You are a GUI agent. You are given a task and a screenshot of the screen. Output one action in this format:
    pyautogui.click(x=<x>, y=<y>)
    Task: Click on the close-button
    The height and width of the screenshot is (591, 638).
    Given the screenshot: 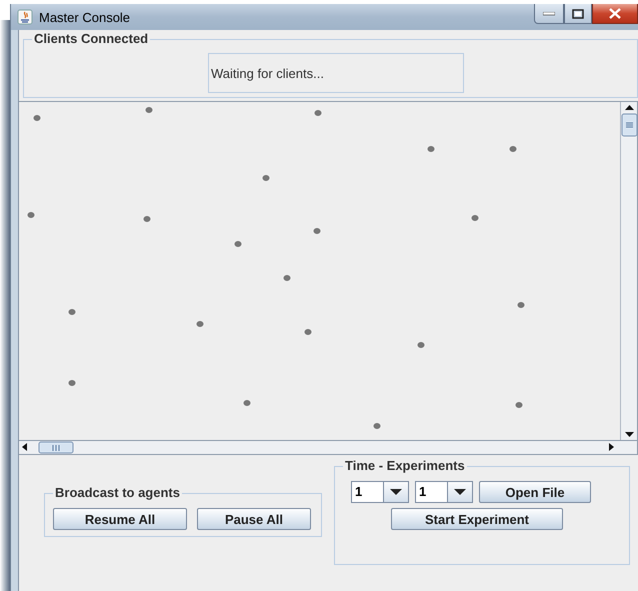 What is the action you would take?
    pyautogui.click(x=615, y=14)
    